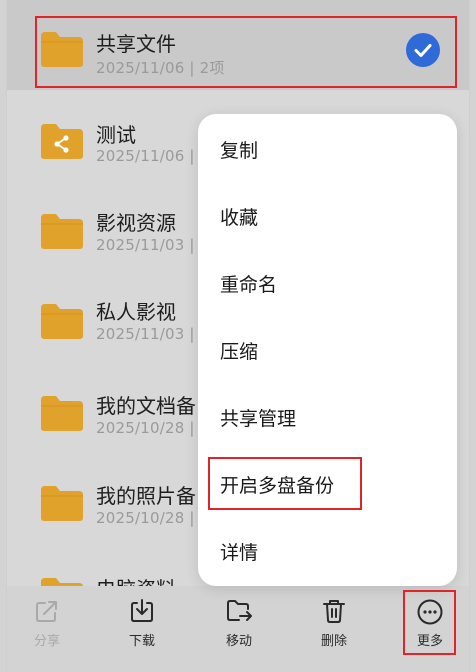 The height and width of the screenshot is (672, 476). Describe the element at coordinates (258, 417) in the screenshot. I see `menu-item-share-management: 共享管理` at that location.